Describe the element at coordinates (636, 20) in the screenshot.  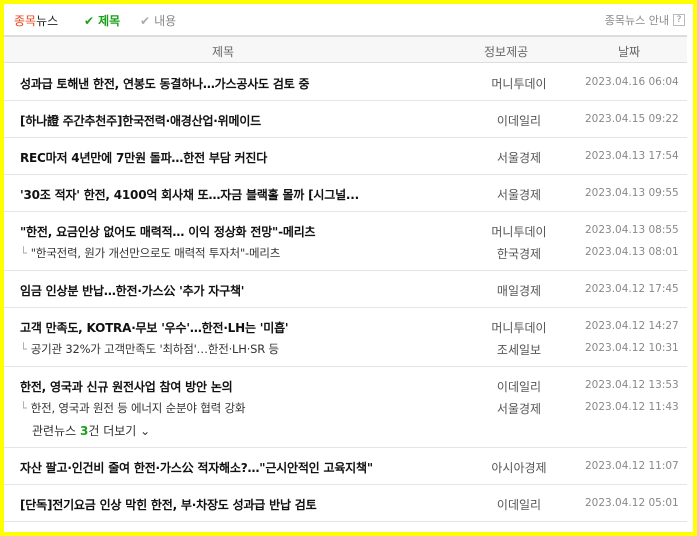
I see `guide-label: 종목뉴스 안내` at that location.